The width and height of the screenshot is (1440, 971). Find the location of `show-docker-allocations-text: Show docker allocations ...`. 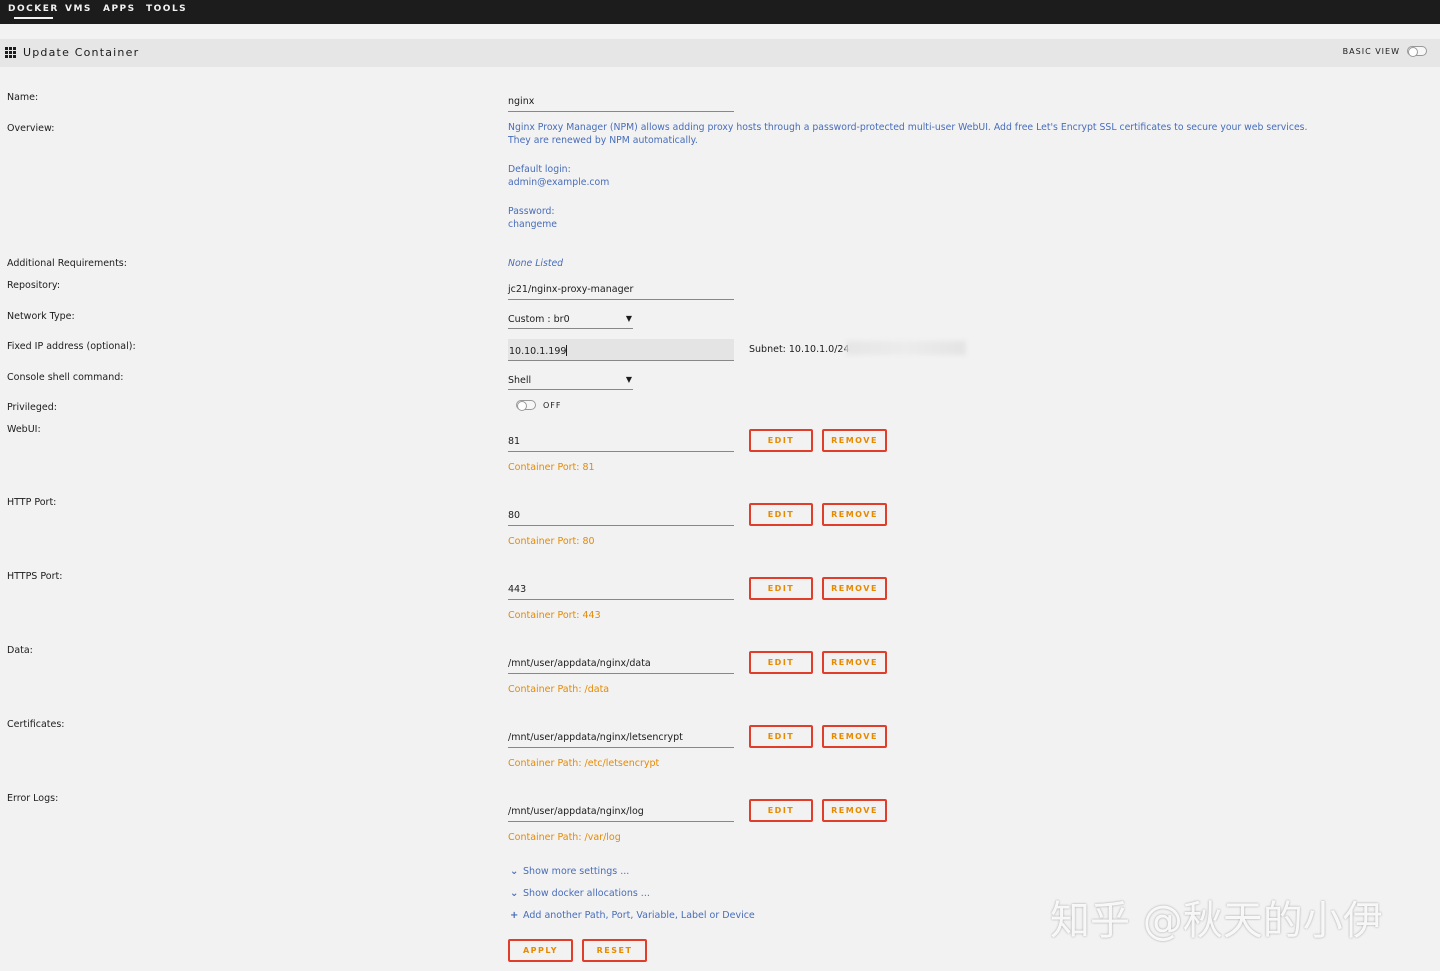

show-docker-allocations-text: Show docker allocations ... is located at coordinates (586, 893).